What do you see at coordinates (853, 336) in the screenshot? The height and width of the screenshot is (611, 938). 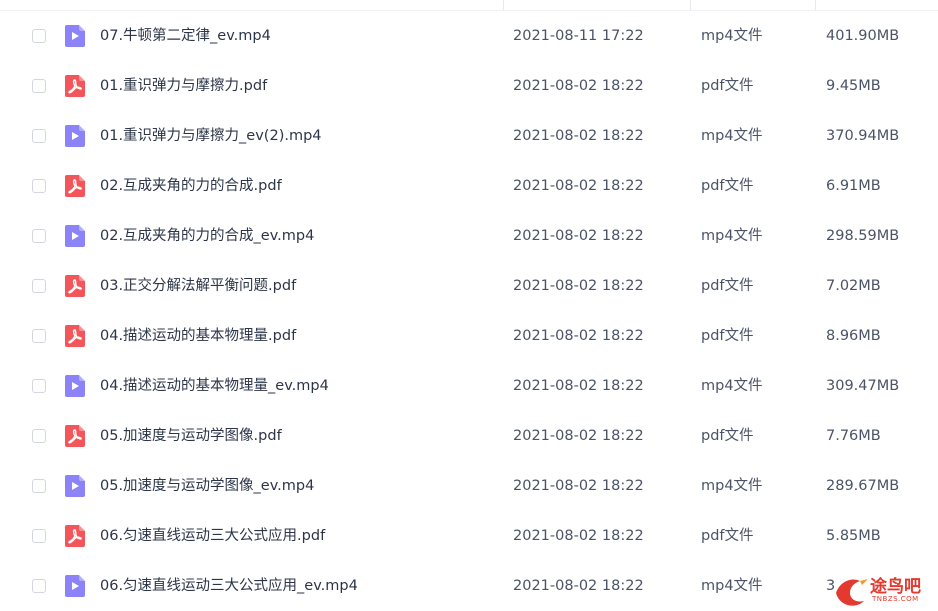 I see `file-size: 8.96MB` at bounding box center [853, 336].